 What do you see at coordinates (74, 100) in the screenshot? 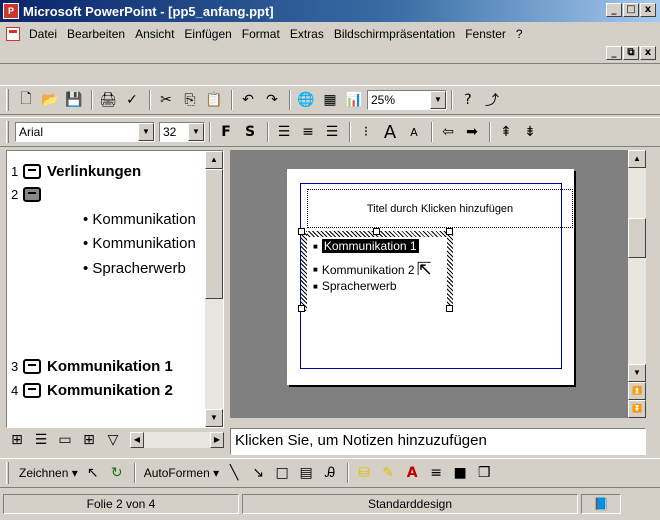
I see `save-icon: 💾` at bounding box center [74, 100].